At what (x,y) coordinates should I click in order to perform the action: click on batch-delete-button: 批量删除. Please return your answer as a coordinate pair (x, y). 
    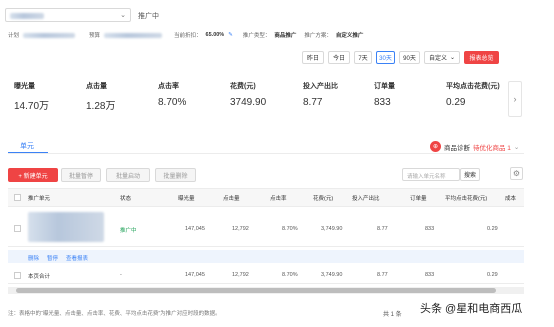
    Looking at the image, I should click on (175, 175).